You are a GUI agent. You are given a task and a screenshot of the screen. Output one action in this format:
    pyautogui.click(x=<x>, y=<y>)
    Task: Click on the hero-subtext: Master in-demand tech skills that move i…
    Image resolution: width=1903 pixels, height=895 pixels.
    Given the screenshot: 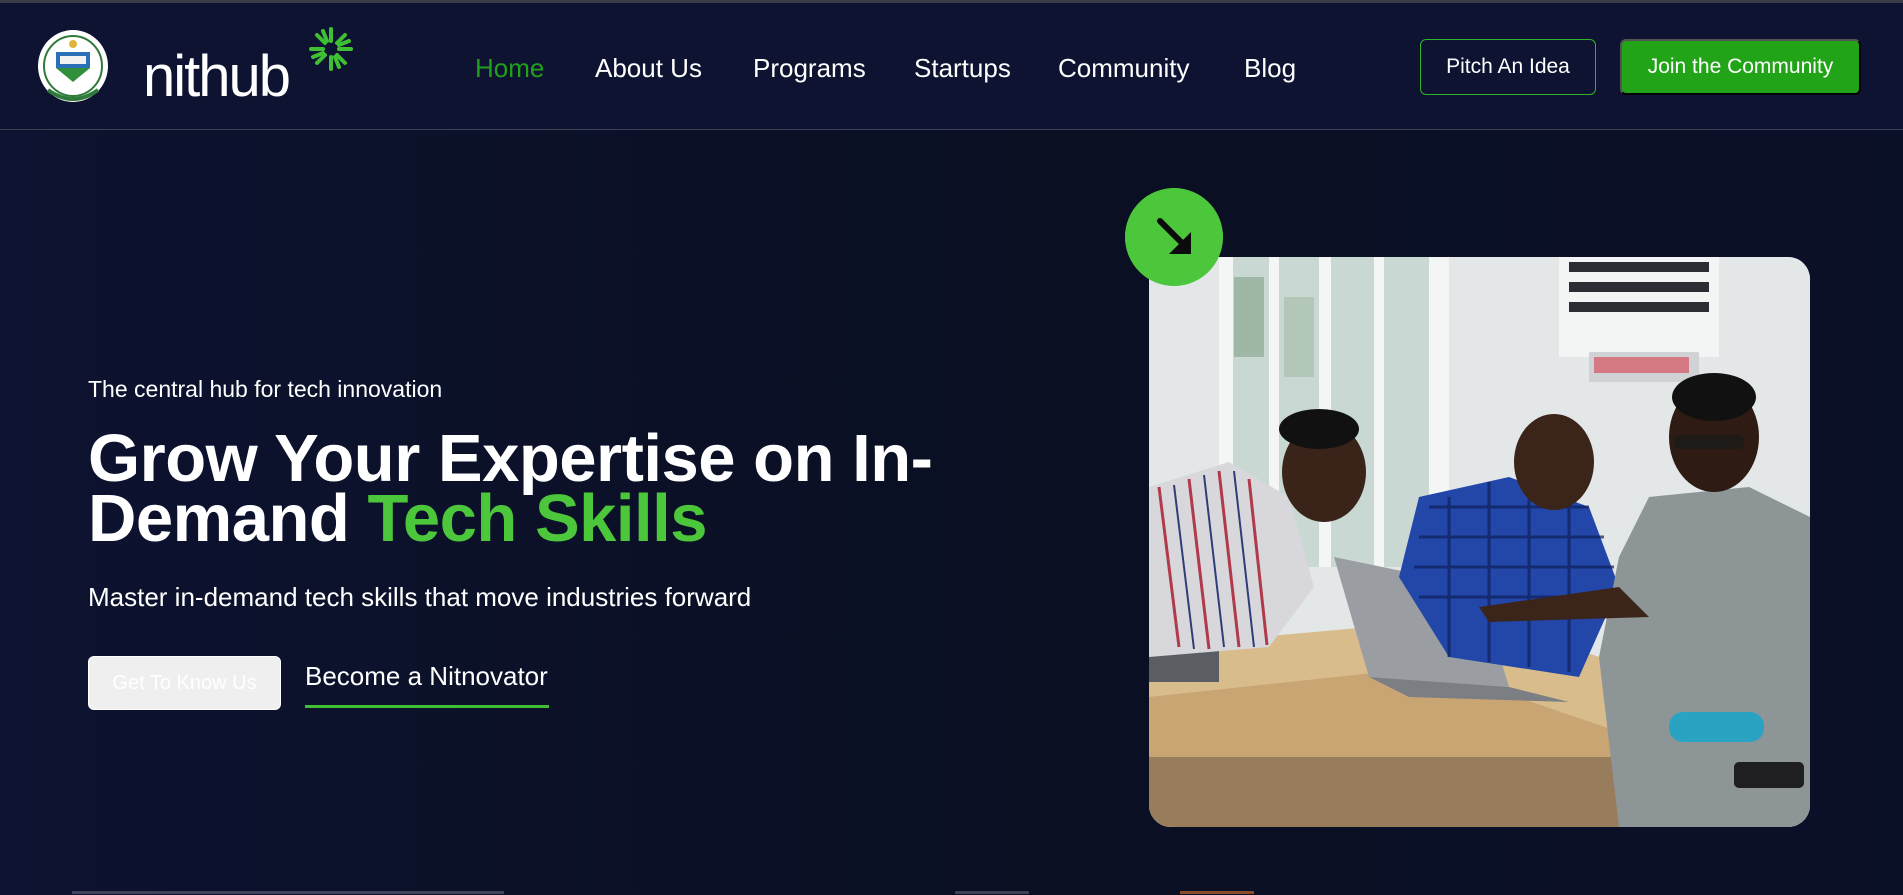 What is the action you would take?
    pyautogui.click(x=420, y=597)
    